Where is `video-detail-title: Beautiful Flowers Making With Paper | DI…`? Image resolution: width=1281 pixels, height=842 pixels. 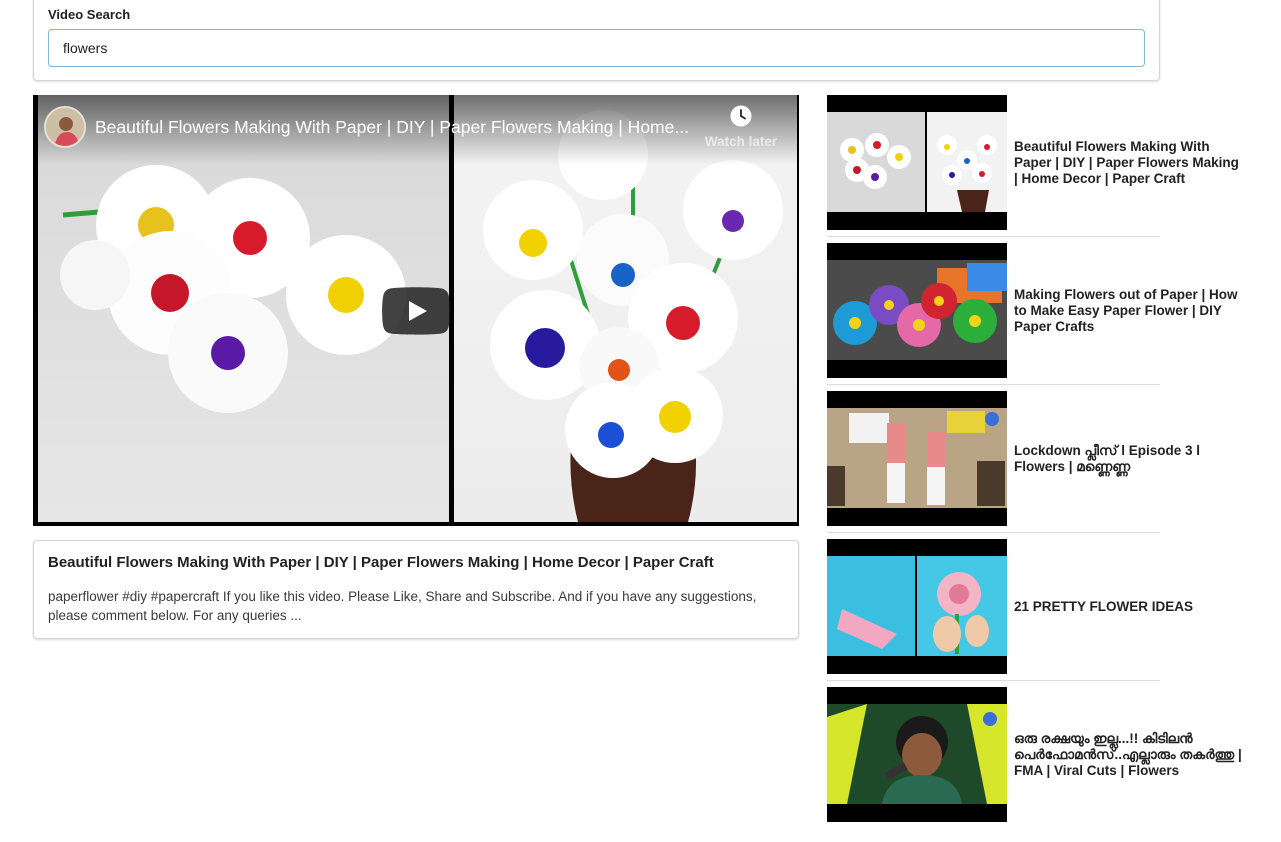
video-detail-title: Beautiful Flowers Making With Paper | DI… is located at coordinates (381, 562).